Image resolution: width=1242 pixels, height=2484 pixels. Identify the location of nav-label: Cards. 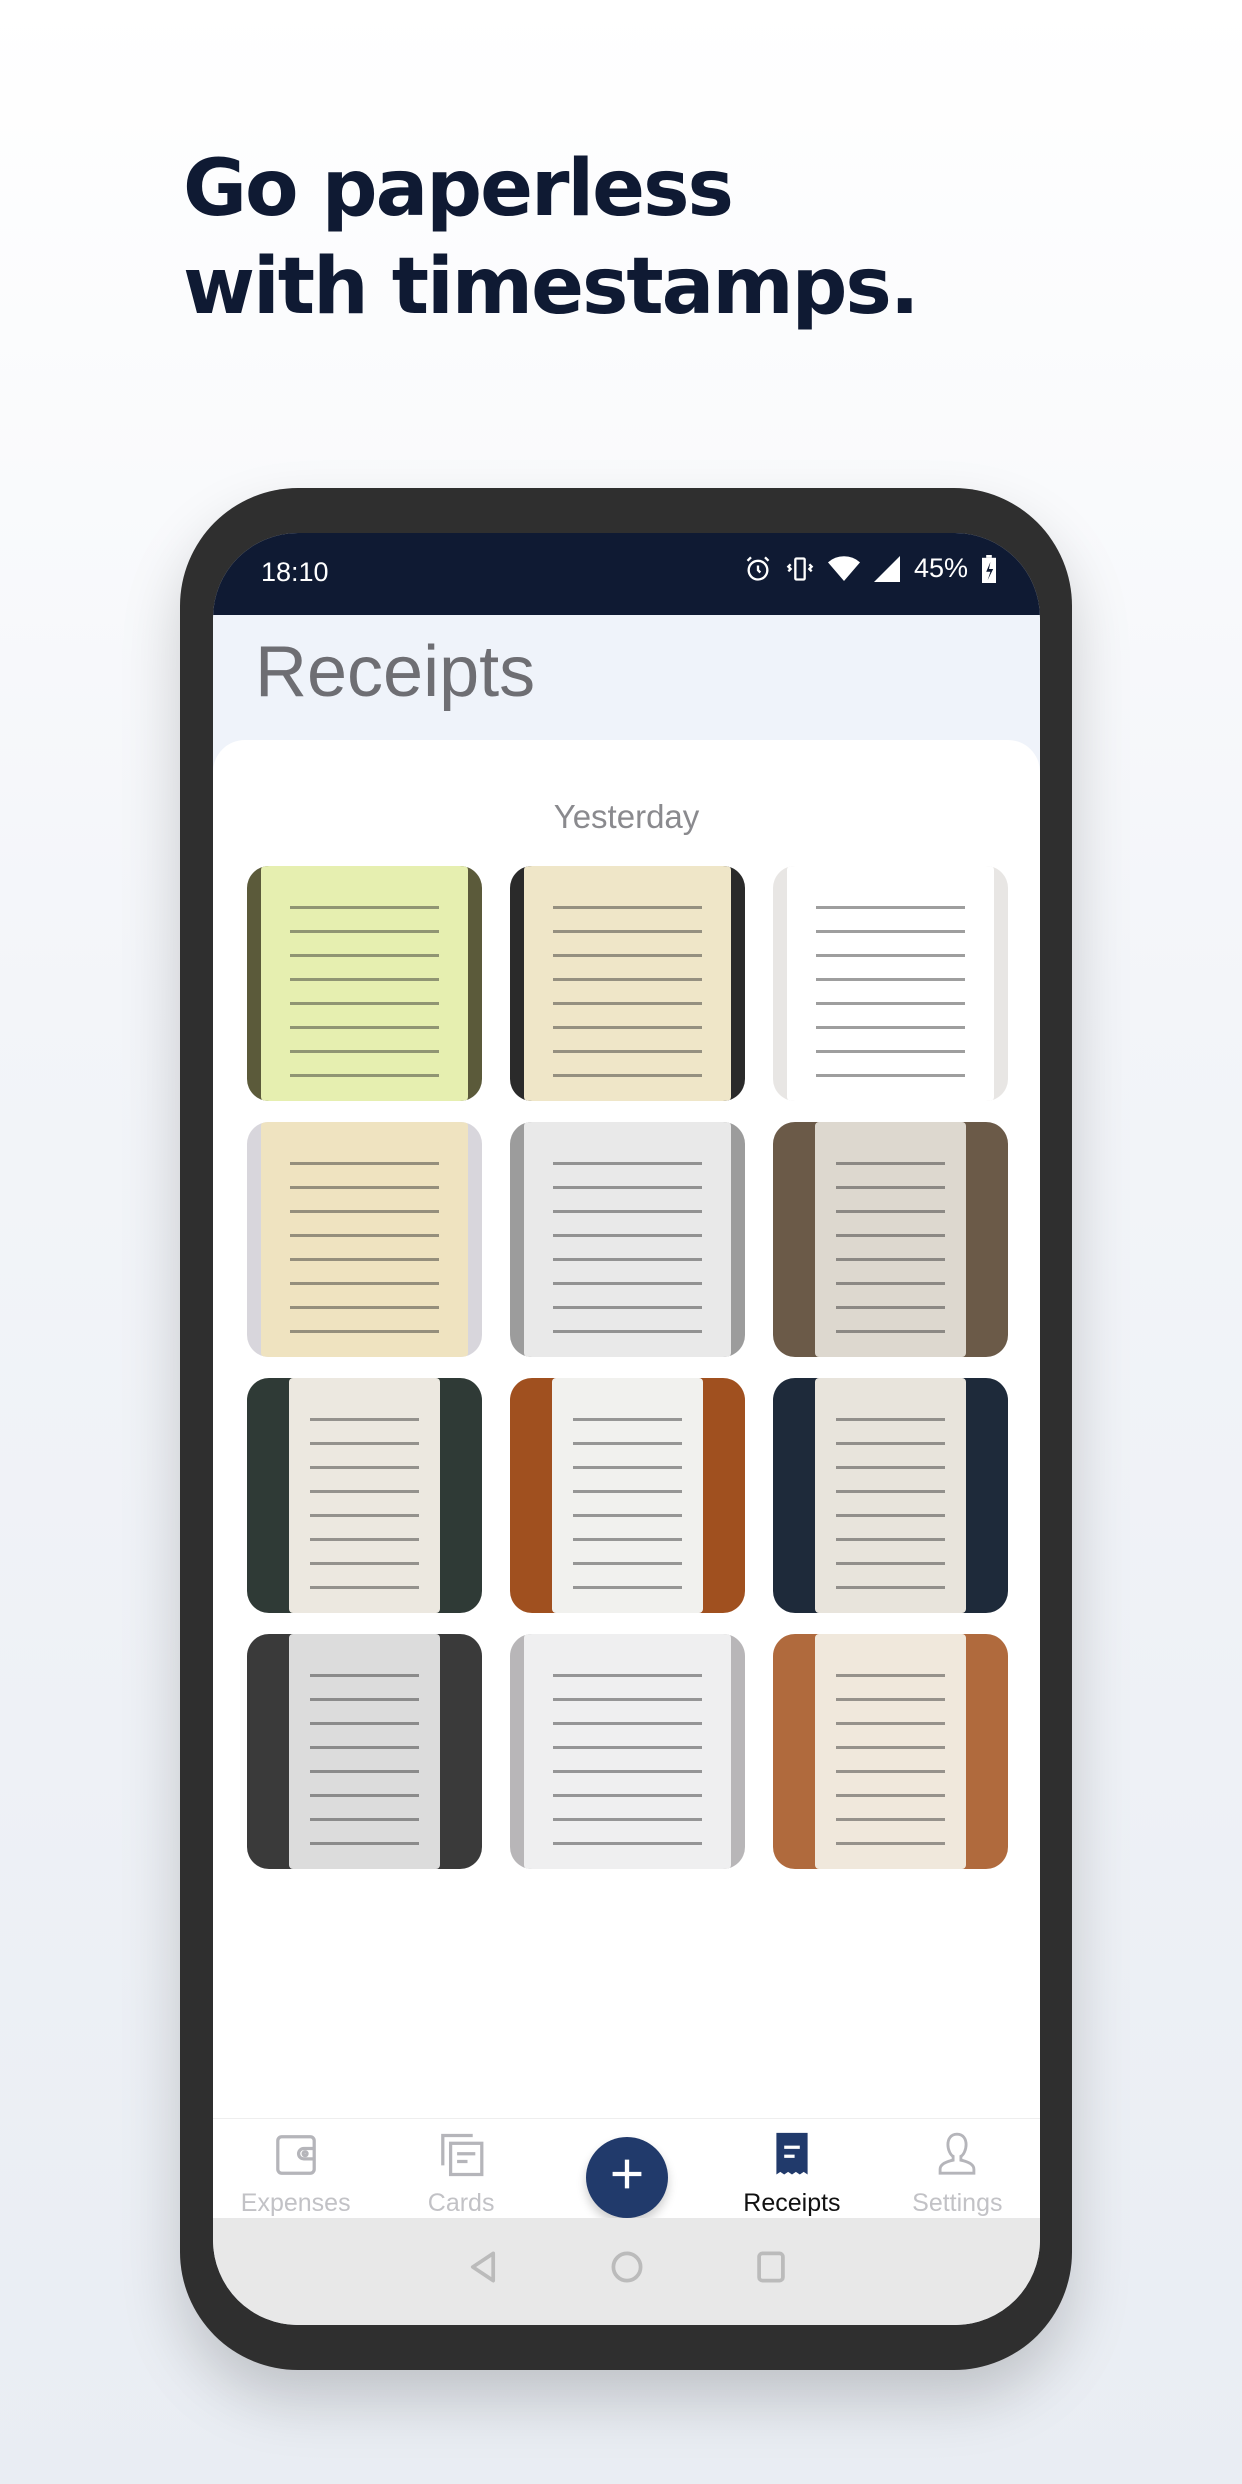
(461, 2203).